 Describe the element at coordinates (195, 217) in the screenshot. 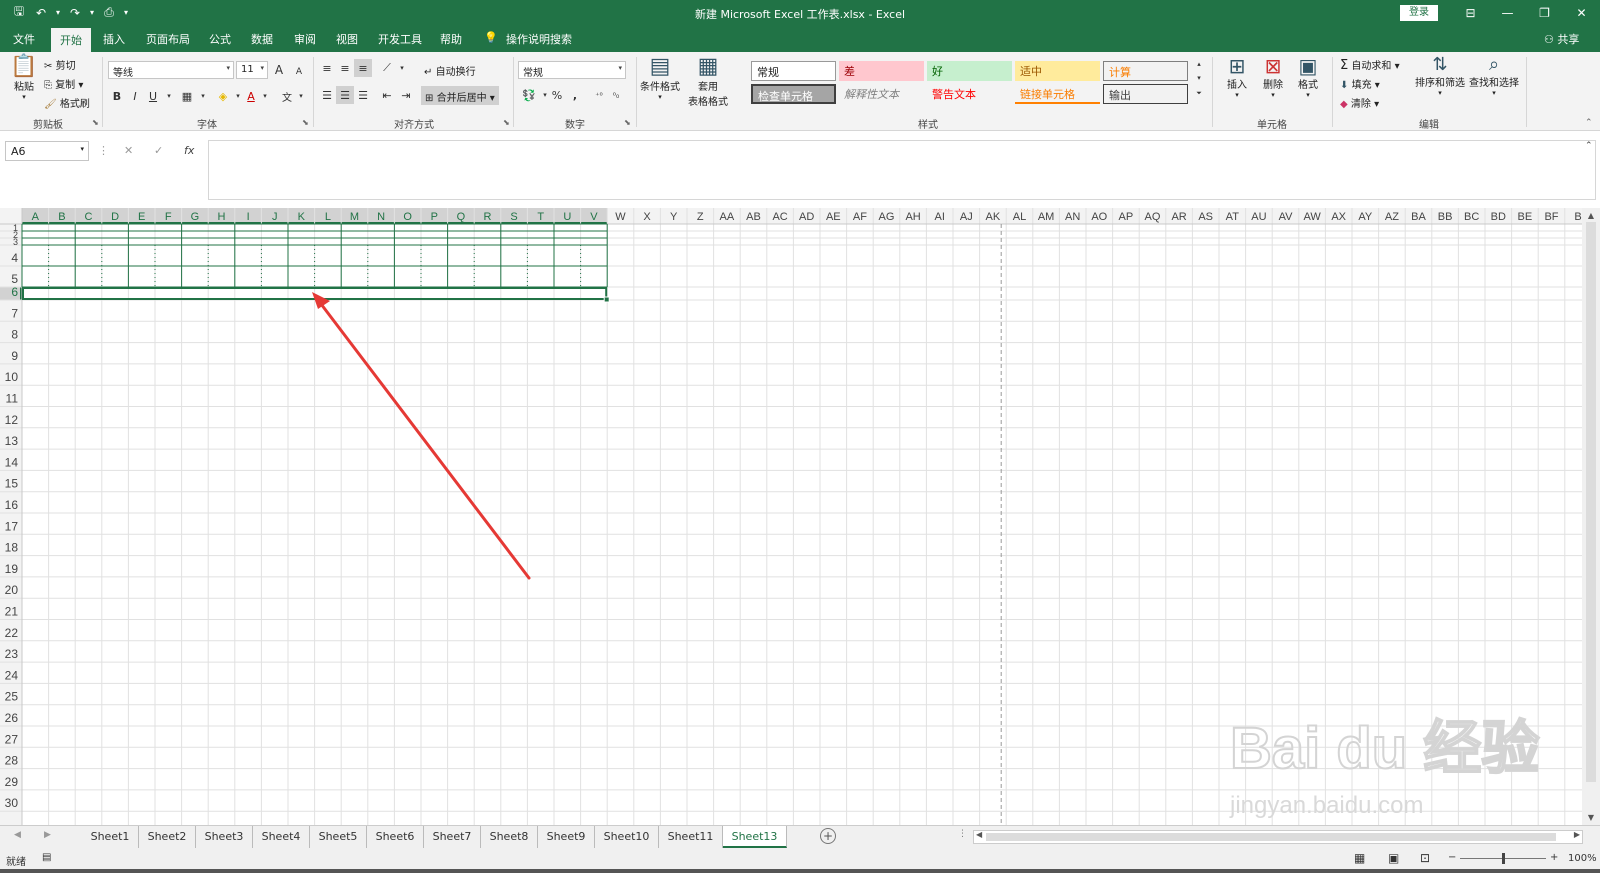

I see `column-header: G` at that location.